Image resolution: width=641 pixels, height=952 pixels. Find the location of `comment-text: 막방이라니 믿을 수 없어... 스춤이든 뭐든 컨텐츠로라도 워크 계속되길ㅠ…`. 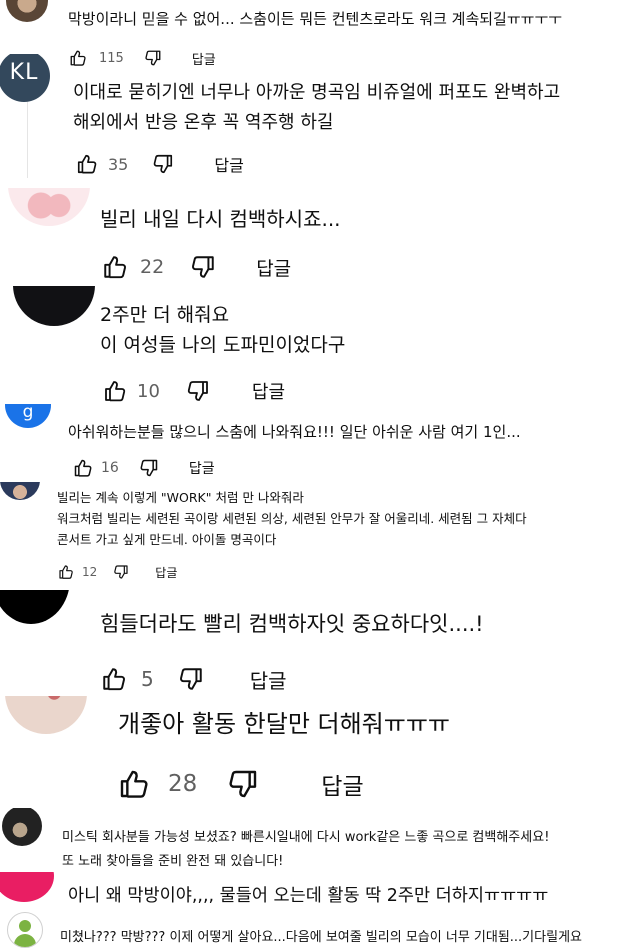

comment-text: 막방이라니 믿을 수 없어... 스춤이든 뭐든 컨텐츠로라도 워크 계속되길ㅠ… is located at coordinates (315, 19).